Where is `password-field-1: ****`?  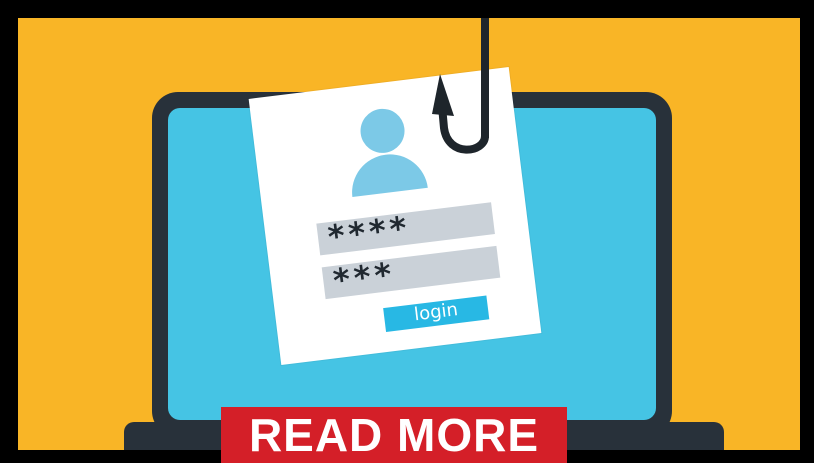 password-field-1: **** is located at coordinates (405, 229).